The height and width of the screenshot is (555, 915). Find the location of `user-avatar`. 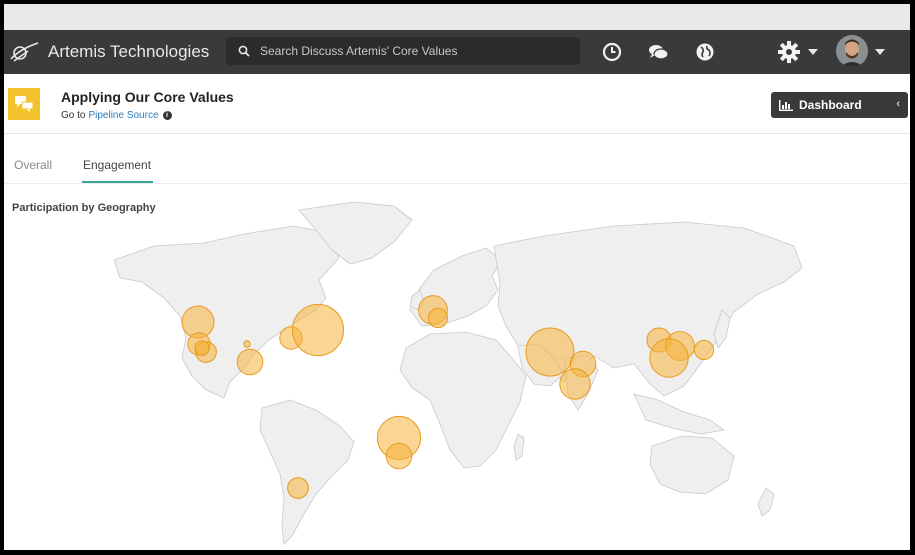

user-avatar is located at coordinates (852, 51).